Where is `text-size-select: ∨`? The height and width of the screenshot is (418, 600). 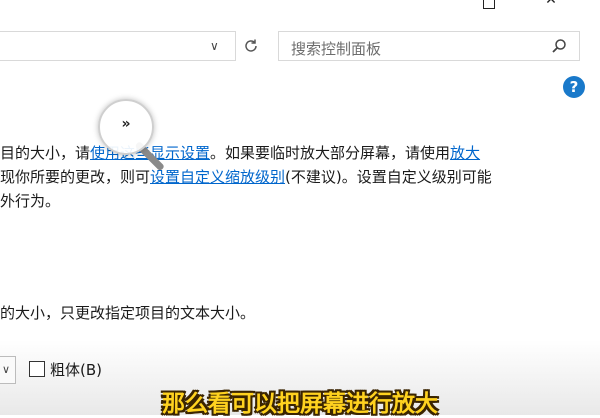 text-size-select: ∨ is located at coordinates (8, 370).